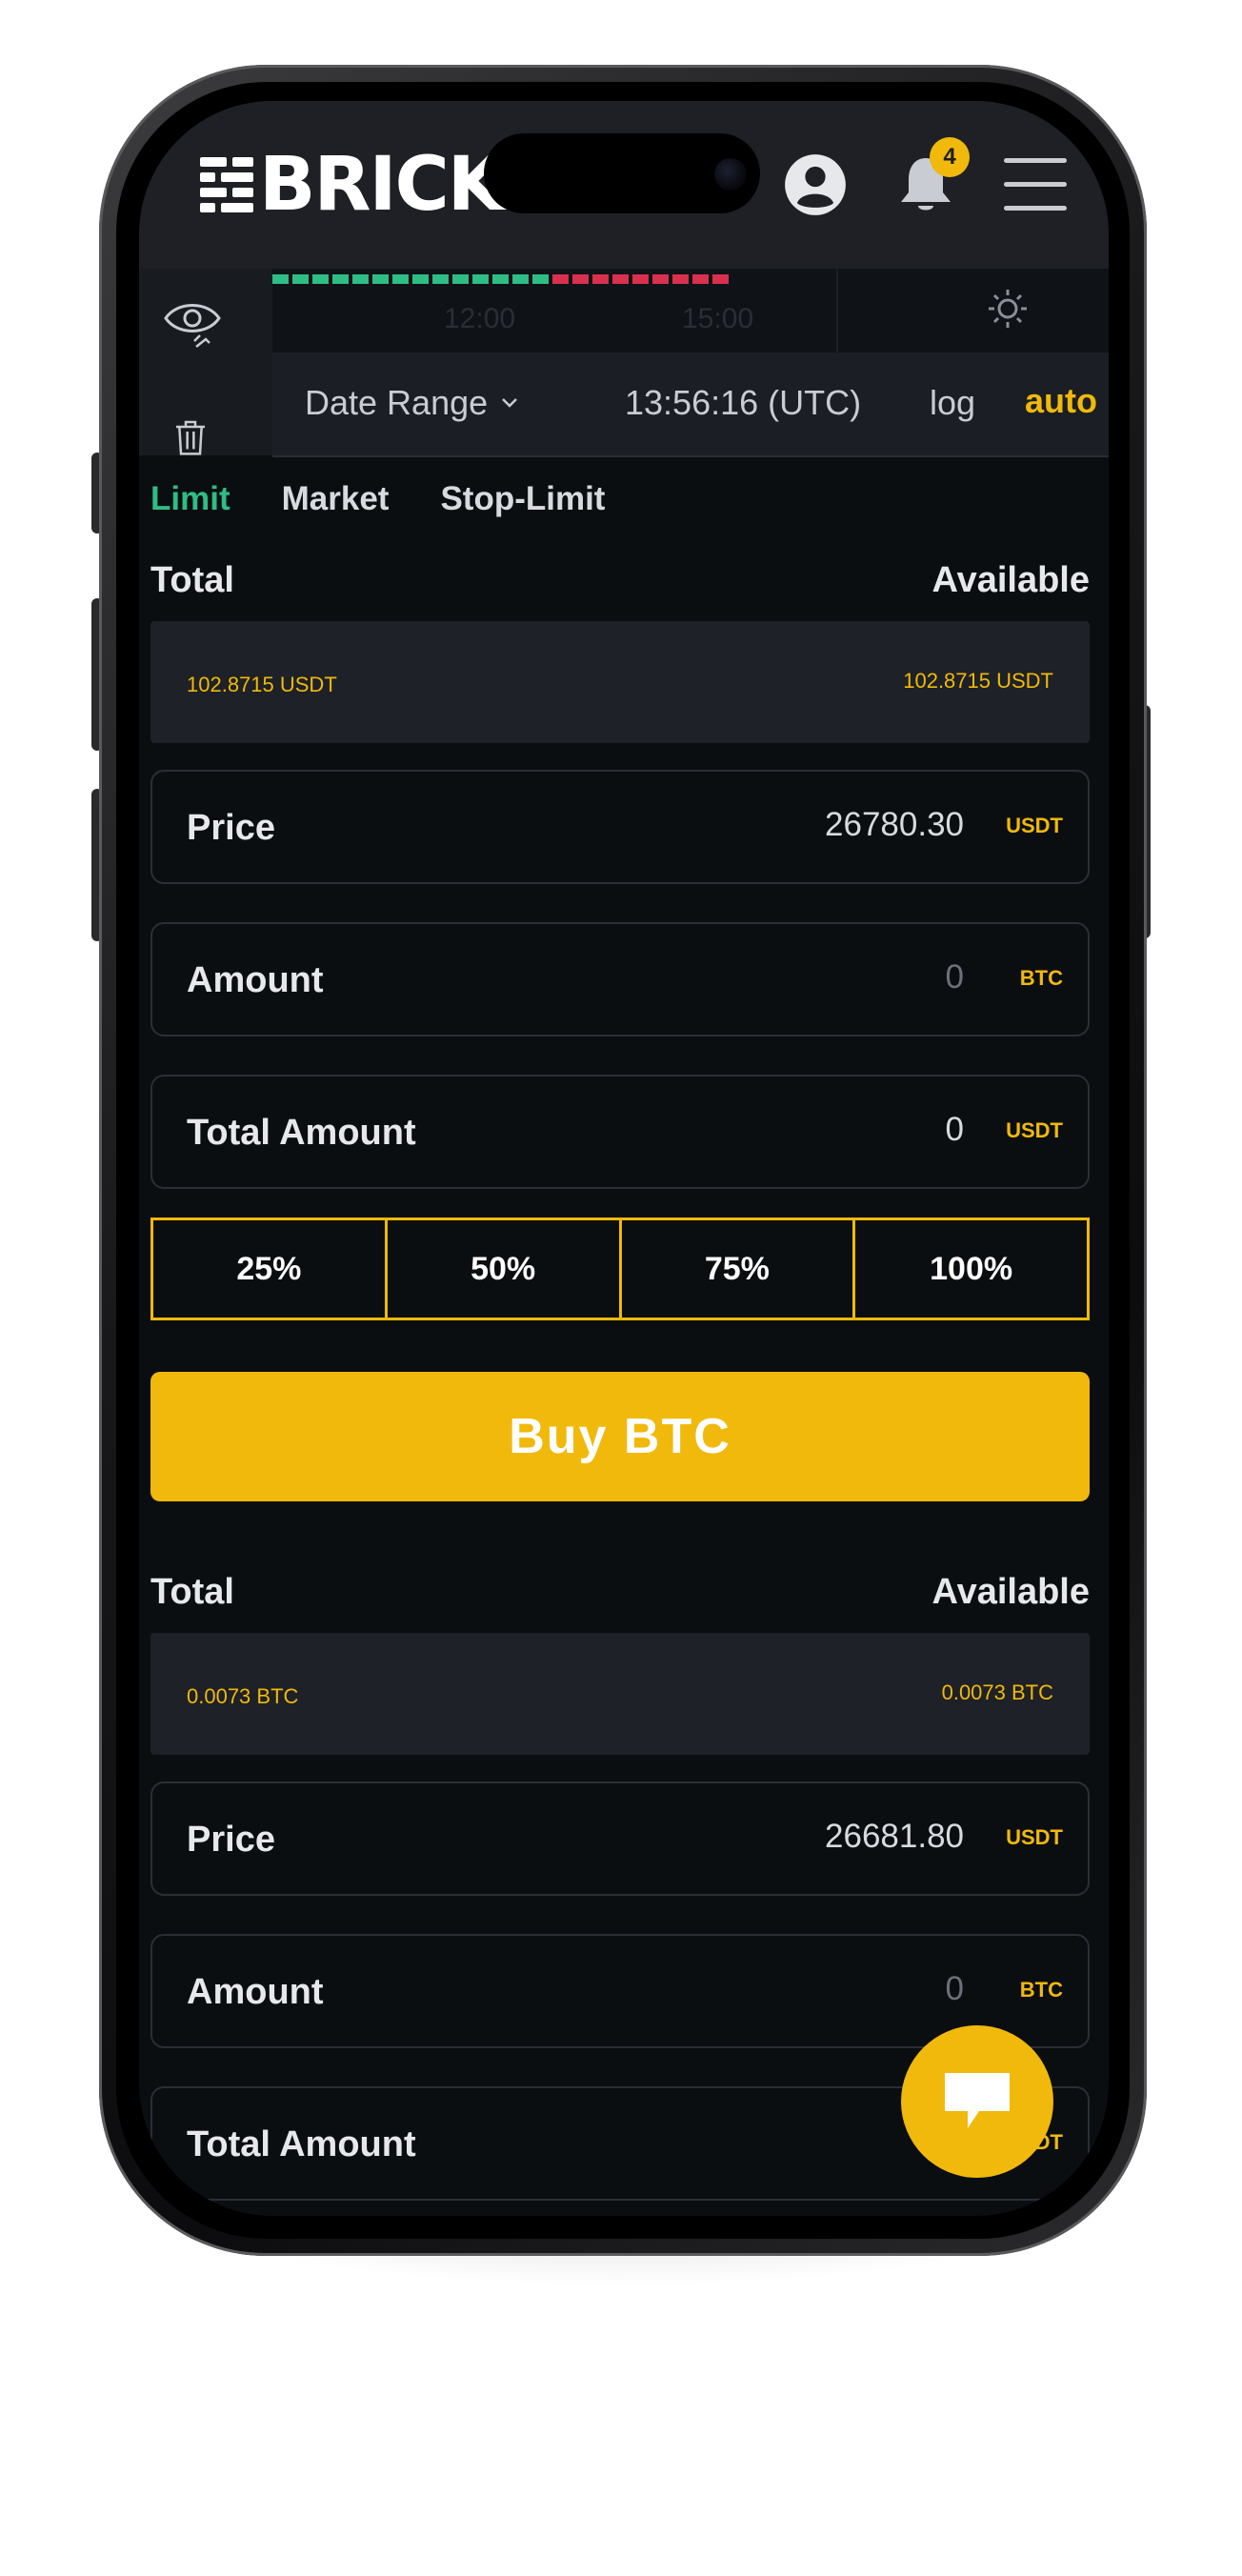 The image size is (1242, 2576). I want to click on amount-field: Amount 0 BTC, so click(620, 979).